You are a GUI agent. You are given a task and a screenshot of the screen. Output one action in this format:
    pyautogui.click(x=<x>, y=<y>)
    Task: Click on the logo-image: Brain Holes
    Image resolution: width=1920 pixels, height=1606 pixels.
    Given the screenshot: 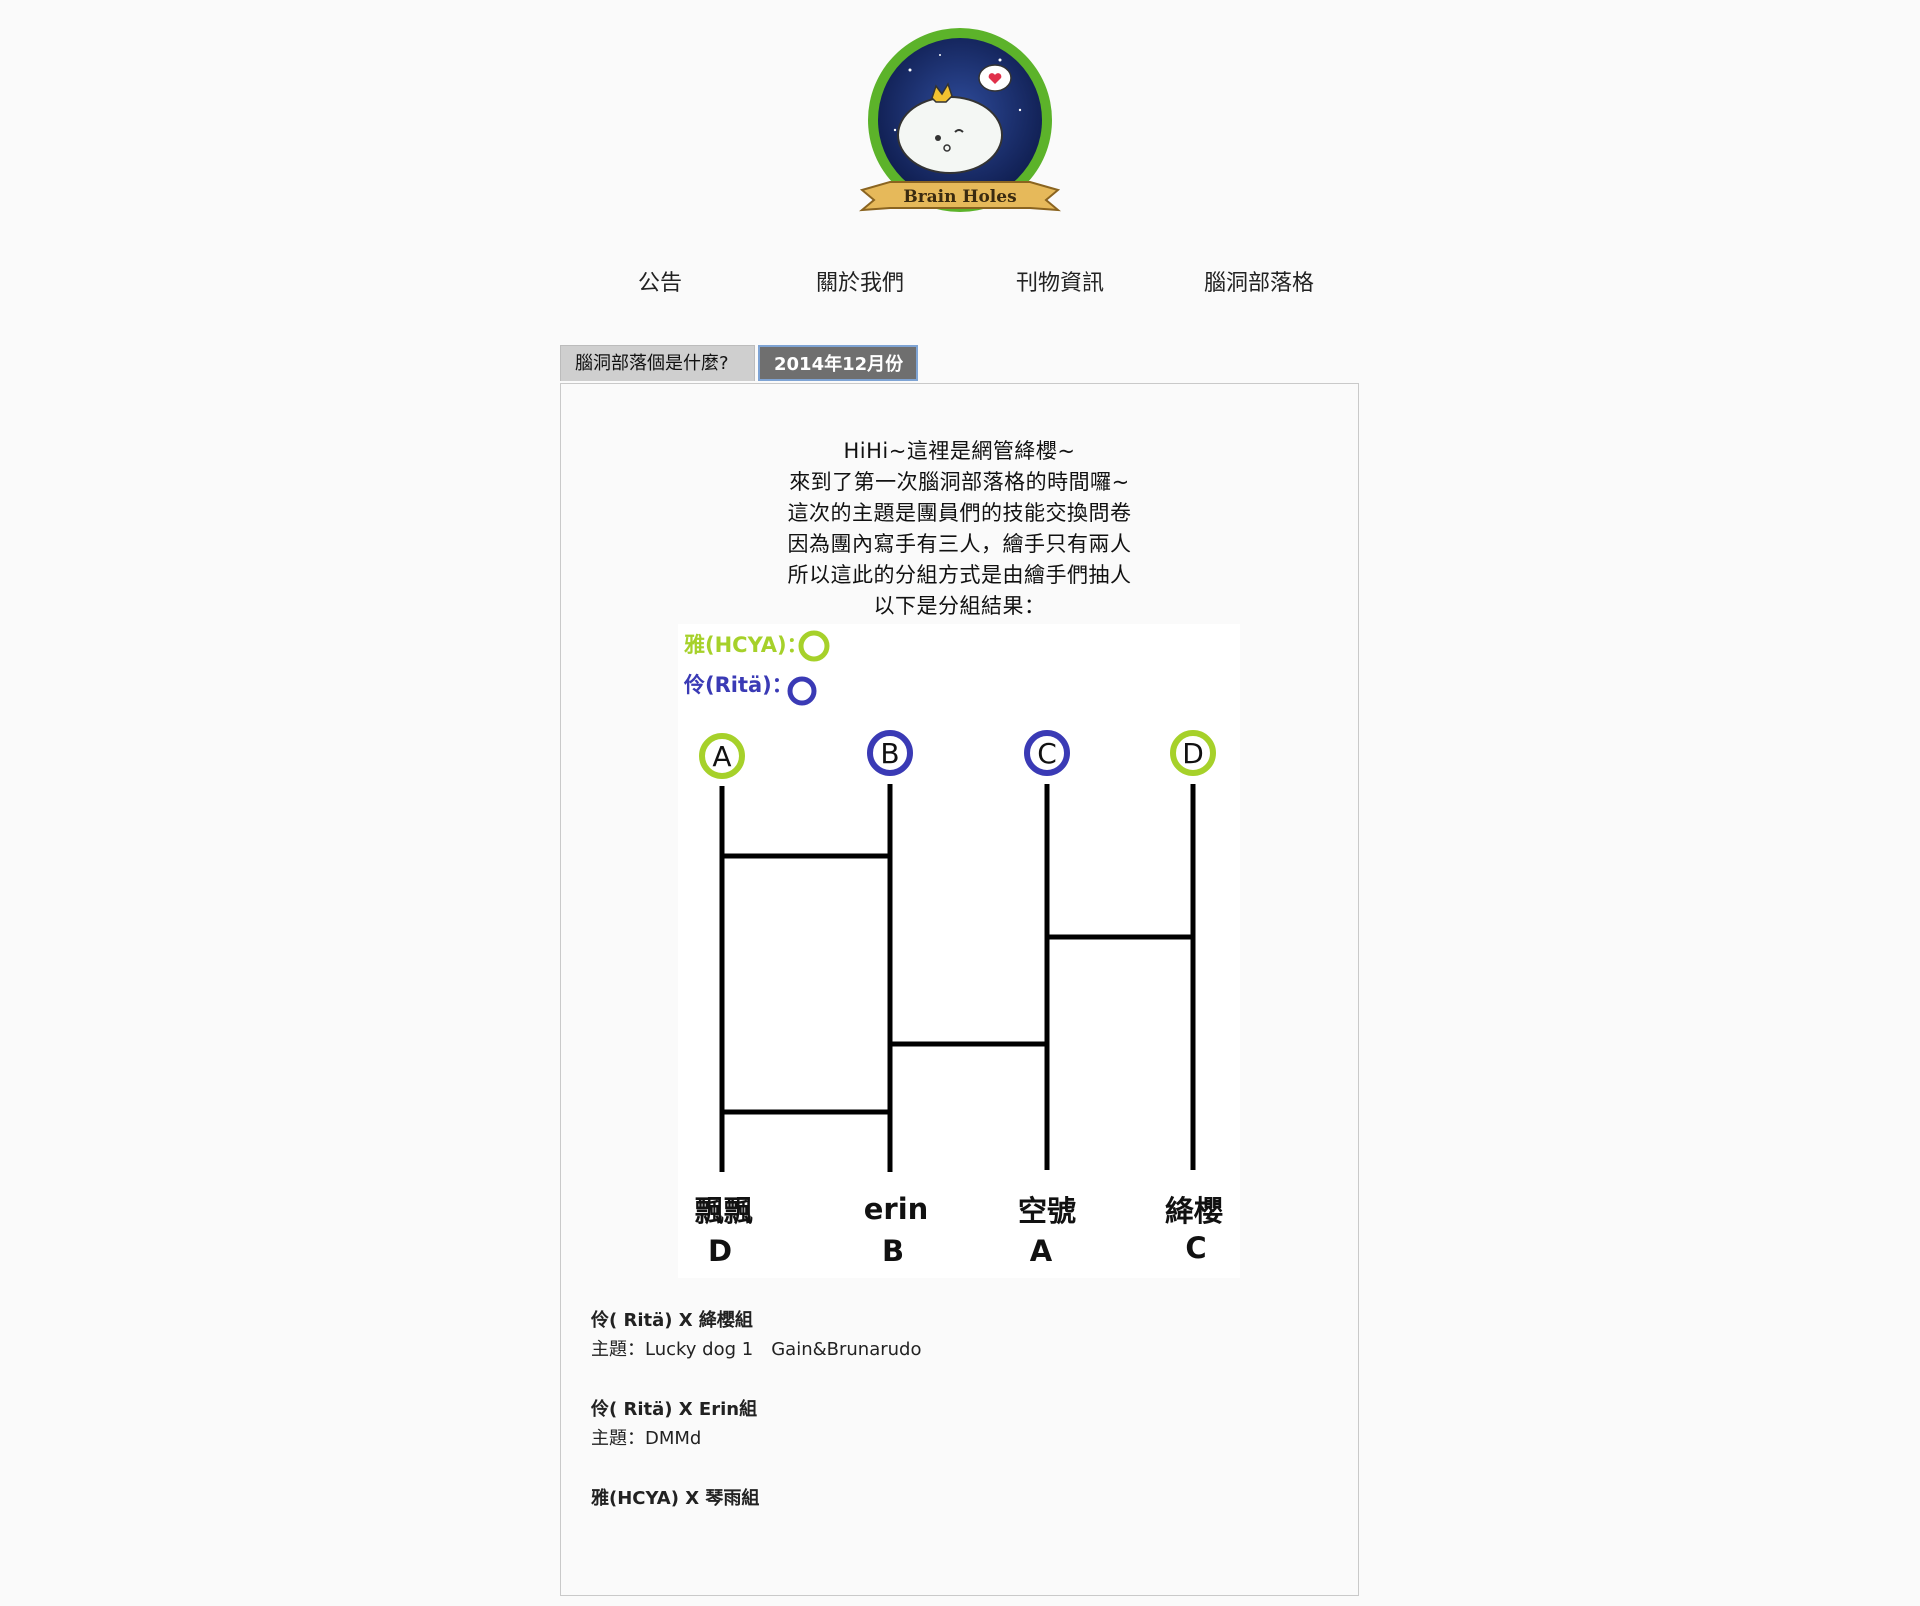 What is the action you would take?
    pyautogui.click(x=960, y=120)
    